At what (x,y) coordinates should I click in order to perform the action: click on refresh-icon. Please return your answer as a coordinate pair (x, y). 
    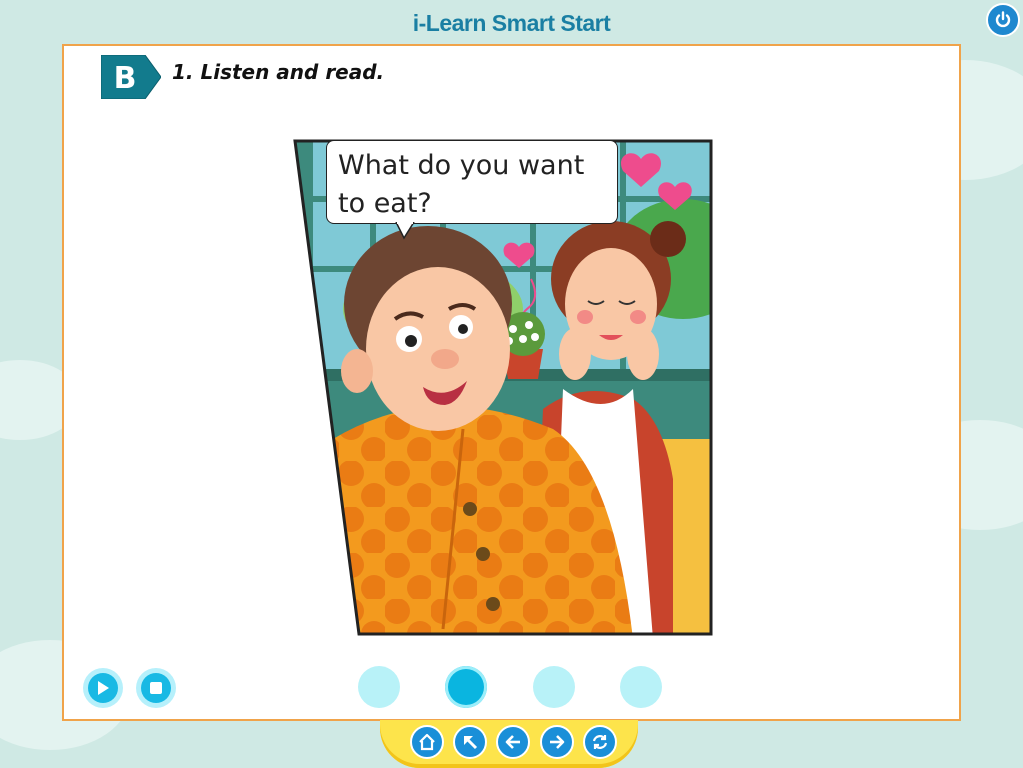
    Looking at the image, I should click on (600, 742).